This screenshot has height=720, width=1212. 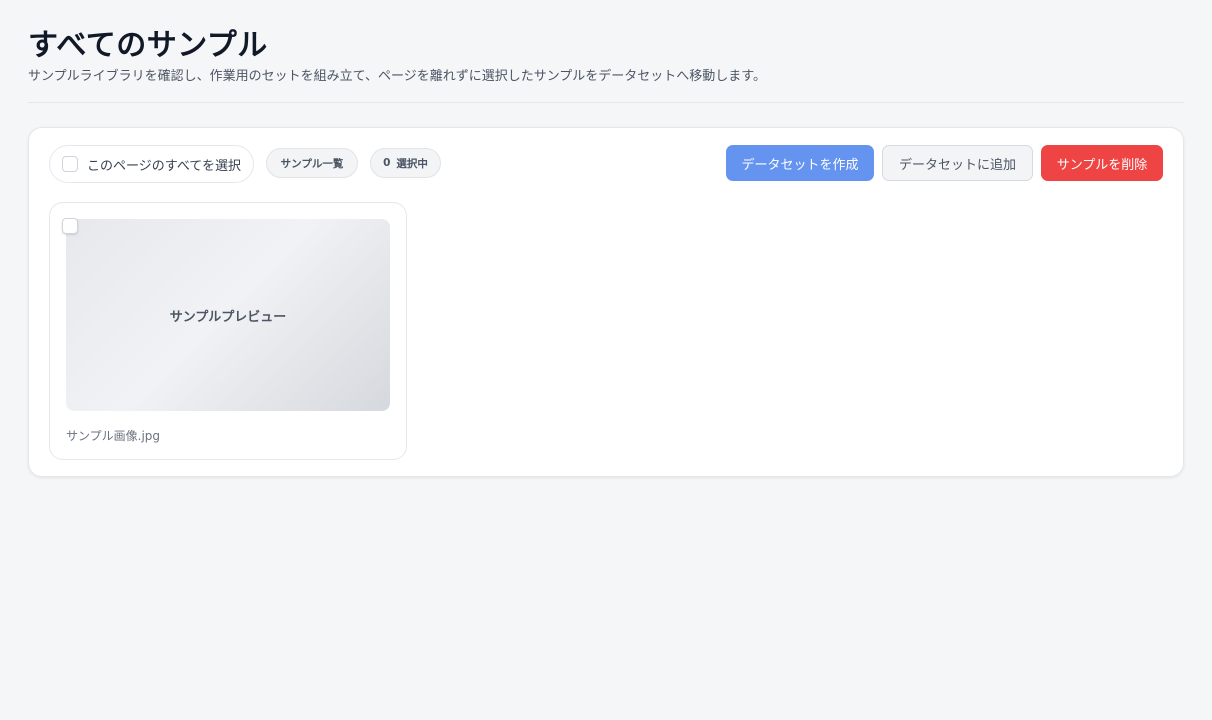 I want to click on sample-filename: サンプル画像.jpg, so click(x=113, y=436).